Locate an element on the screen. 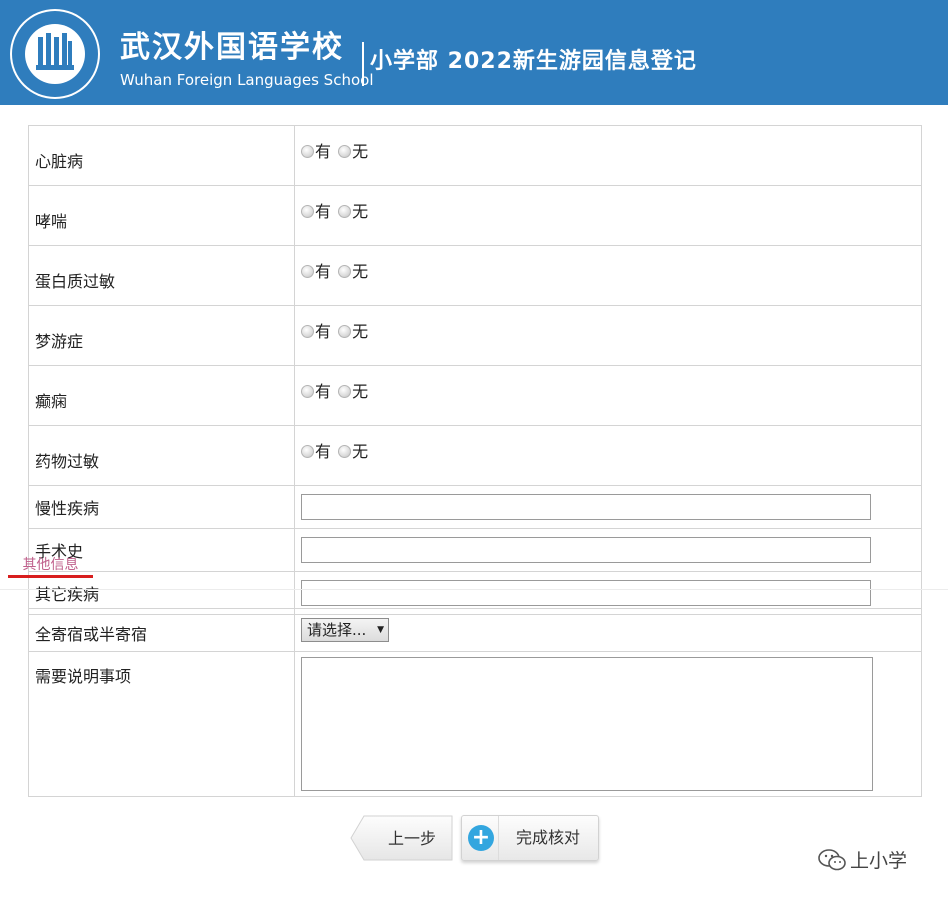 The image size is (948, 902). form-row-sleepwalking: 梦游症 有 无 is located at coordinates (475, 335).